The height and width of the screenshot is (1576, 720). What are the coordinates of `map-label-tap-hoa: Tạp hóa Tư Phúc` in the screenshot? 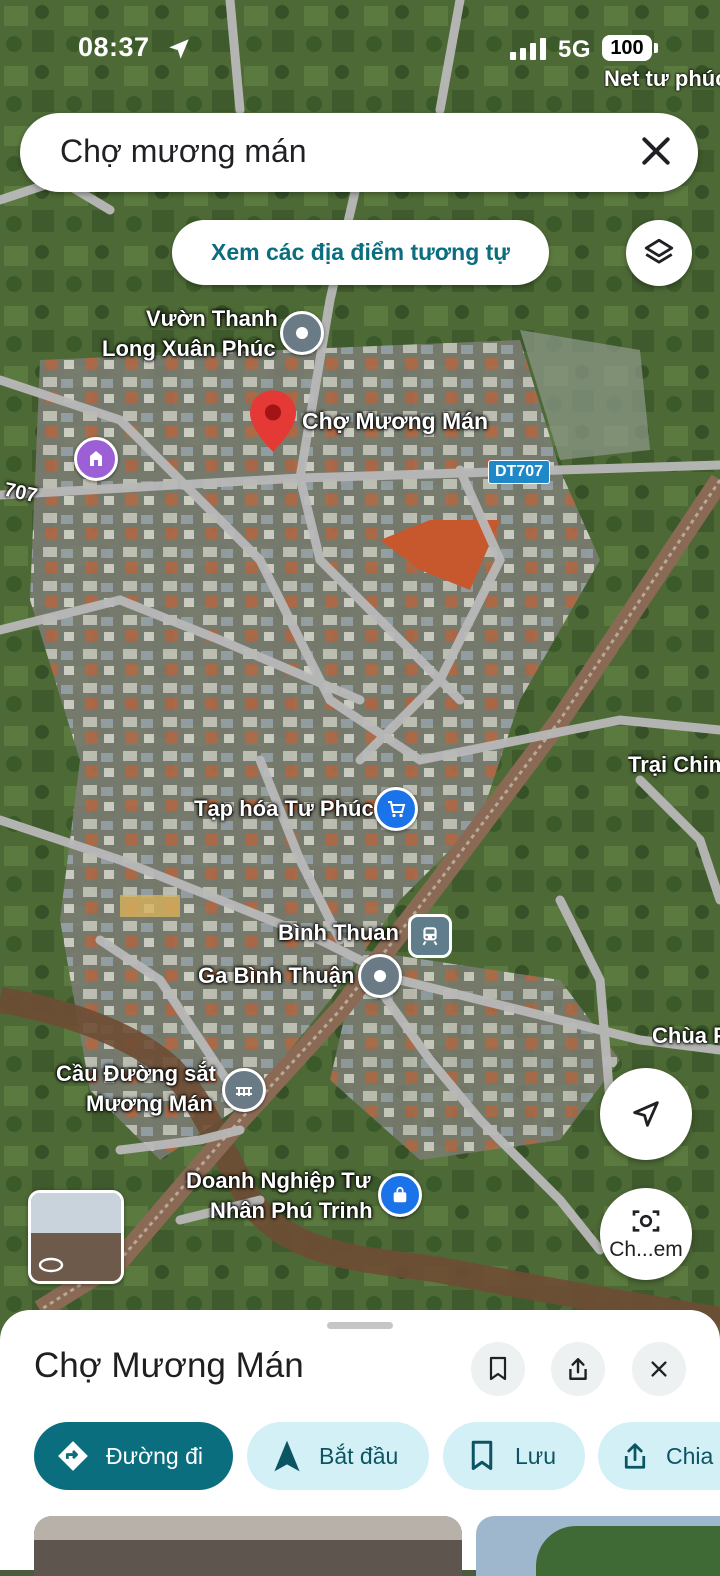 It's located at (284, 809).